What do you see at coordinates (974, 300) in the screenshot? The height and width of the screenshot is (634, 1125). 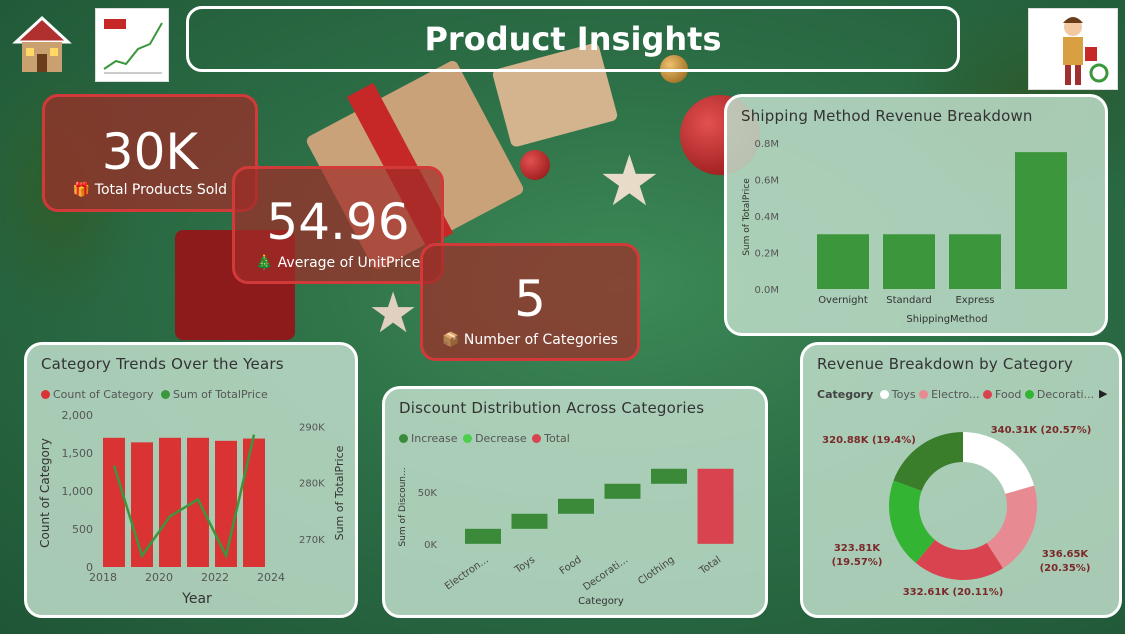 I see `x-tick-label: Express` at bounding box center [974, 300].